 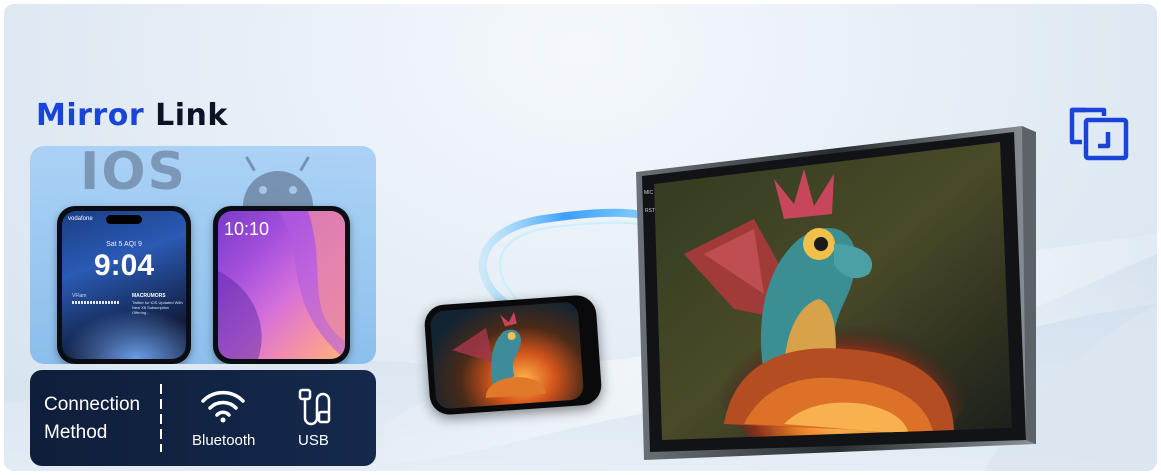 I want to click on ios-carrier: vodafone, so click(x=80, y=219).